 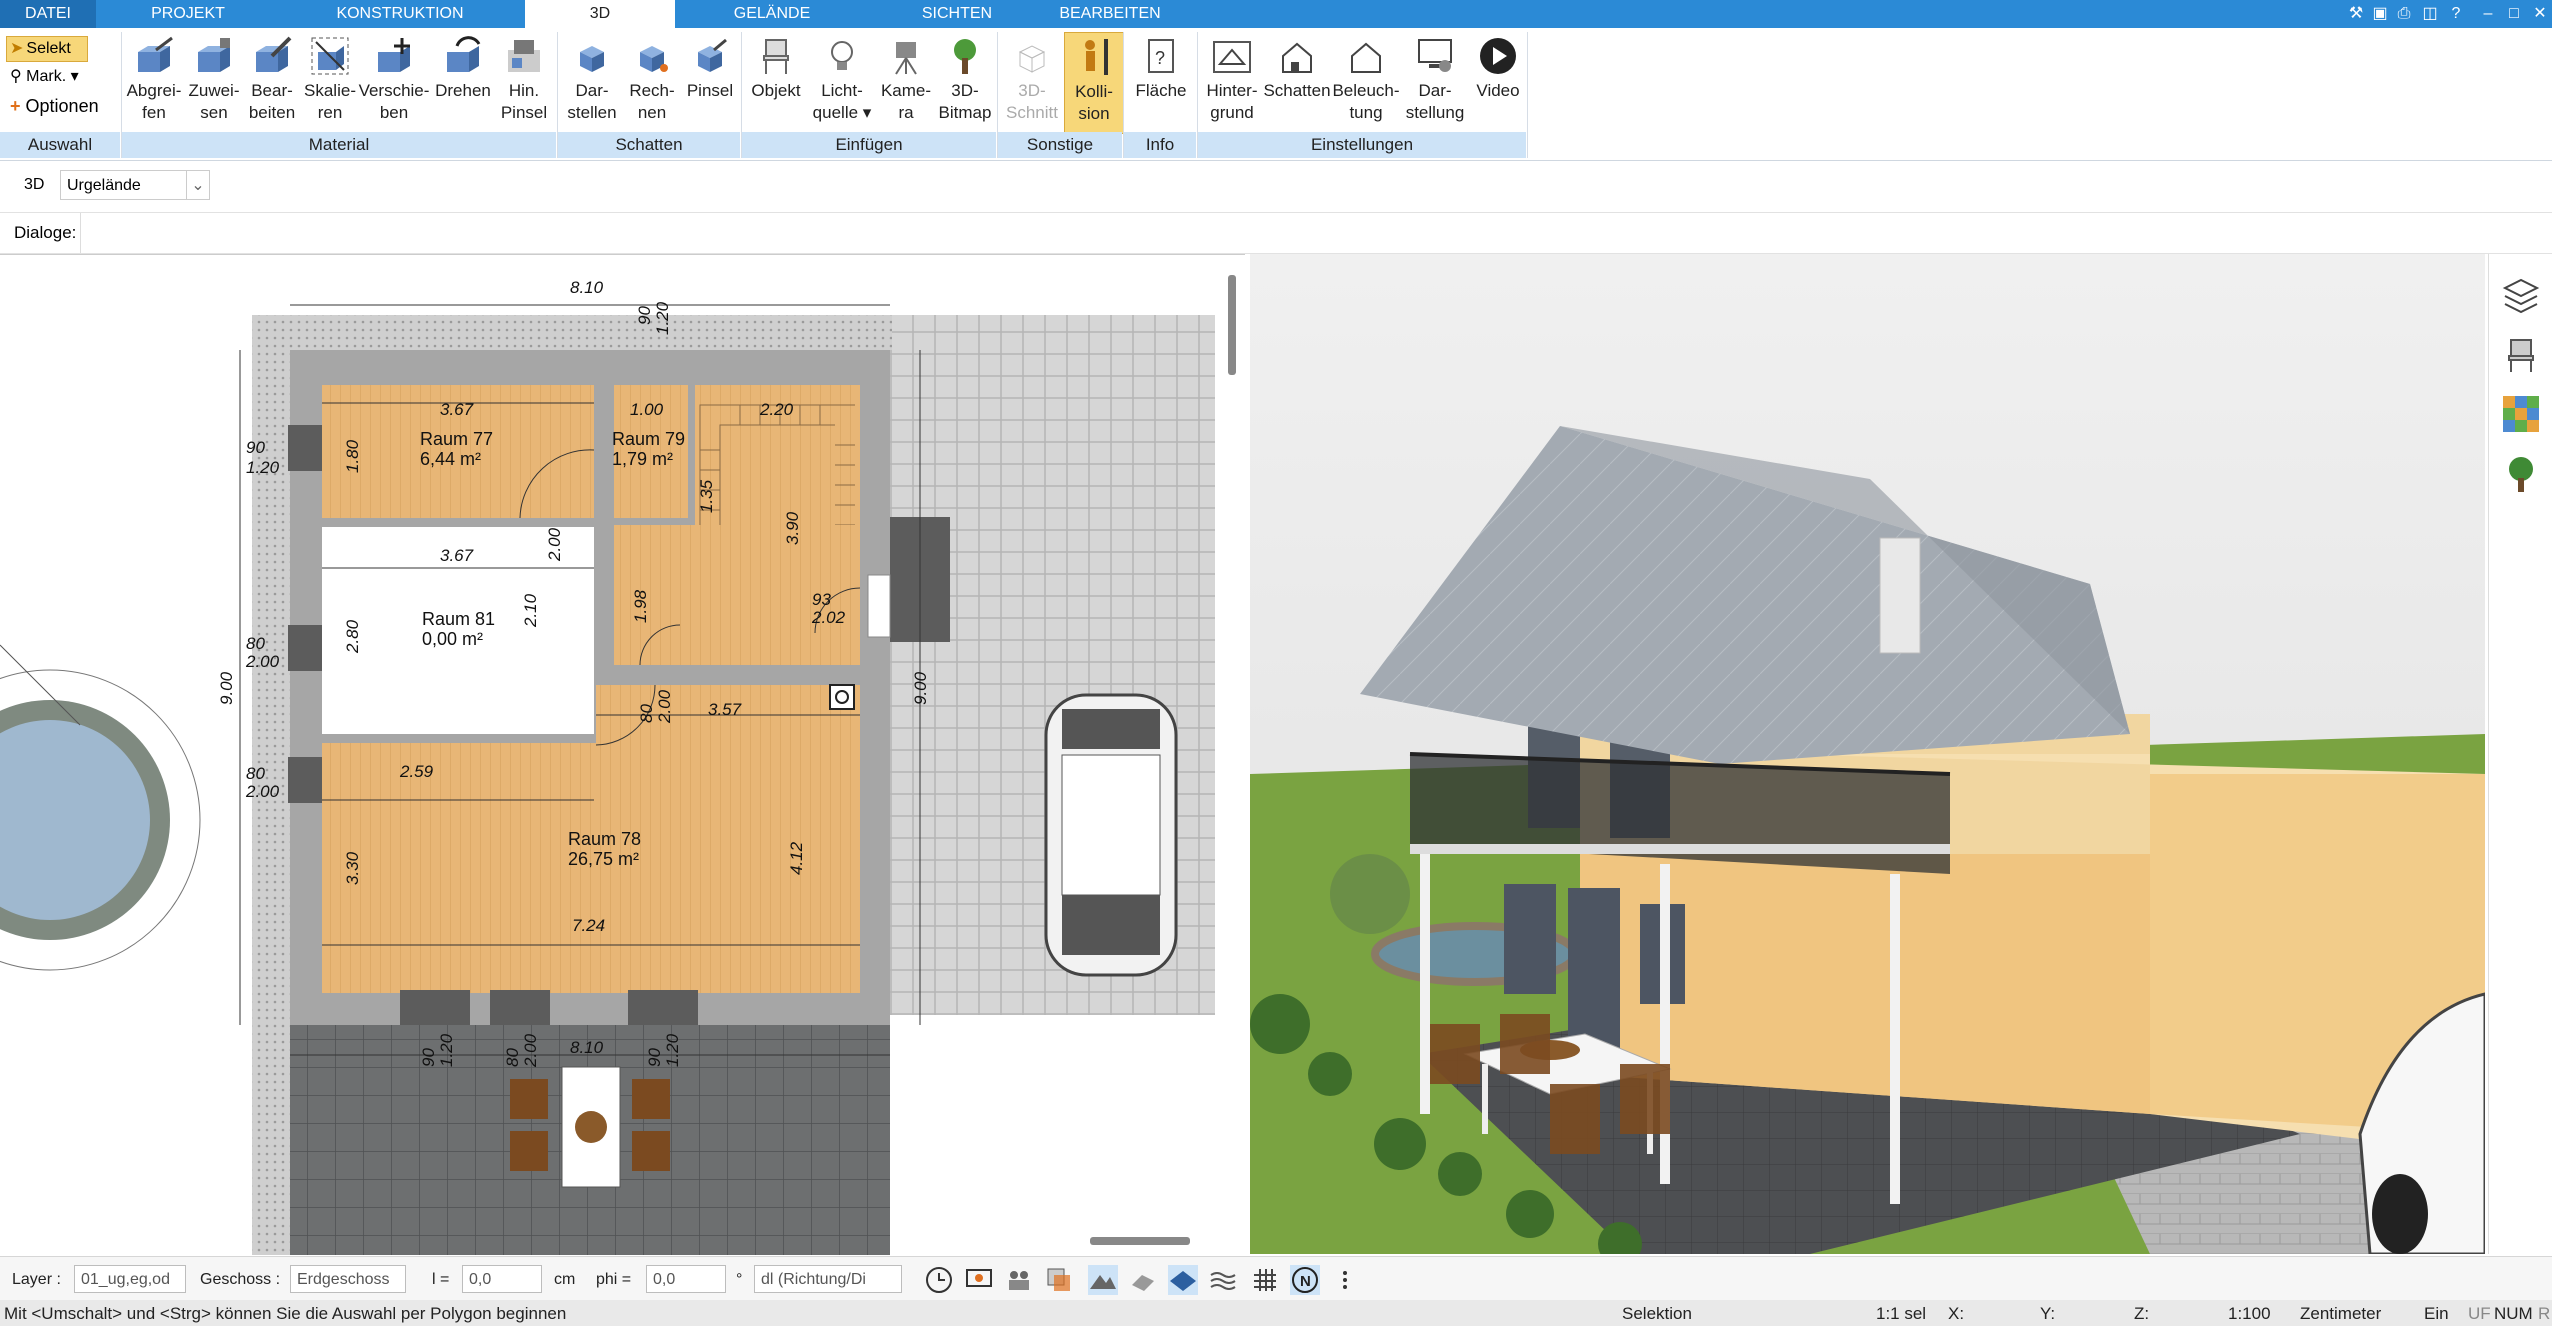 What do you see at coordinates (842, 697) in the screenshot?
I see `outlet-icon` at bounding box center [842, 697].